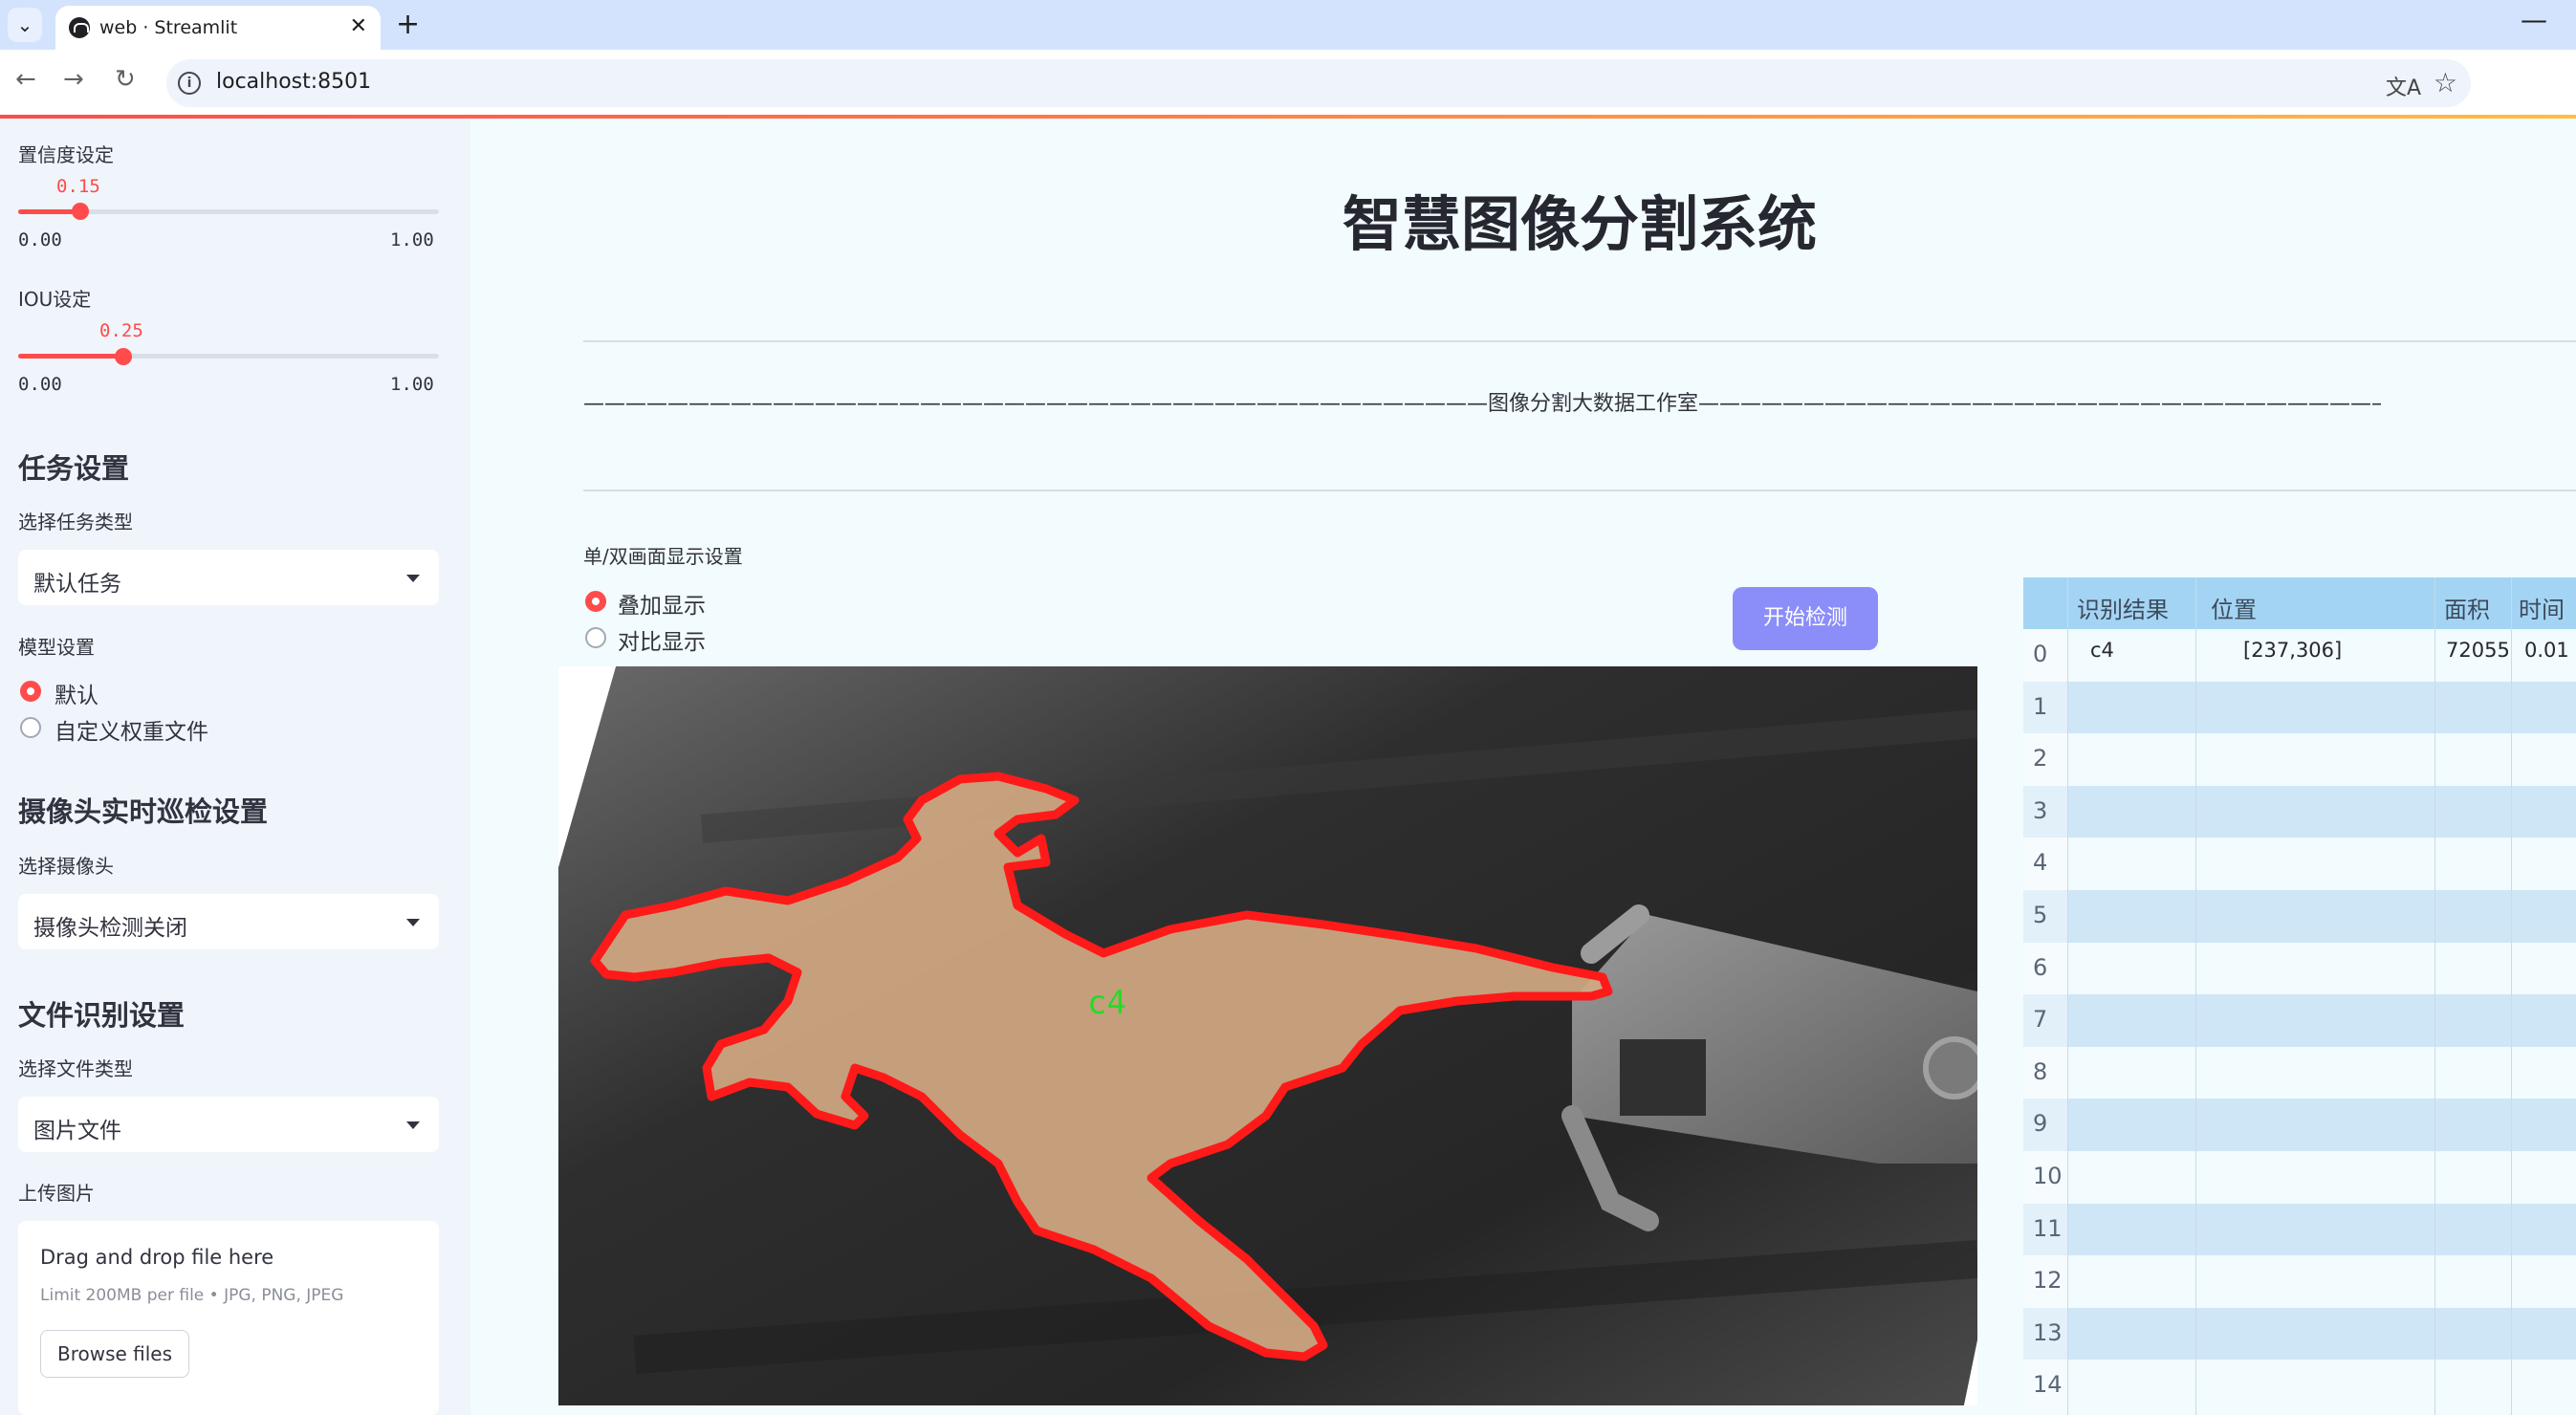 This screenshot has width=2576, height=1415. What do you see at coordinates (2299, 1281) in the screenshot?
I see `table-row: 12` at bounding box center [2299, 1281].